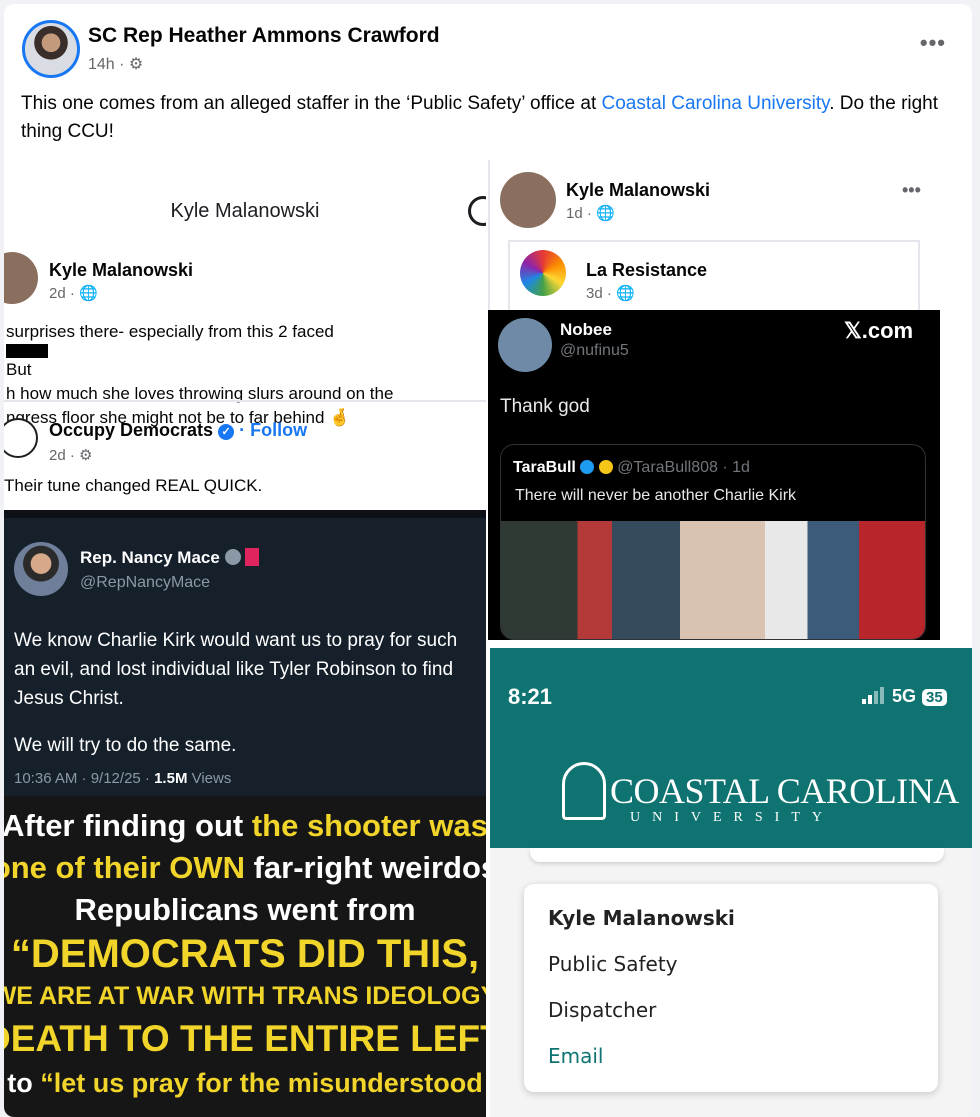 This screenshot has width=980, height=1117. I want to click on staffer-post-time: 1d · 🌐, so click(590, 213).